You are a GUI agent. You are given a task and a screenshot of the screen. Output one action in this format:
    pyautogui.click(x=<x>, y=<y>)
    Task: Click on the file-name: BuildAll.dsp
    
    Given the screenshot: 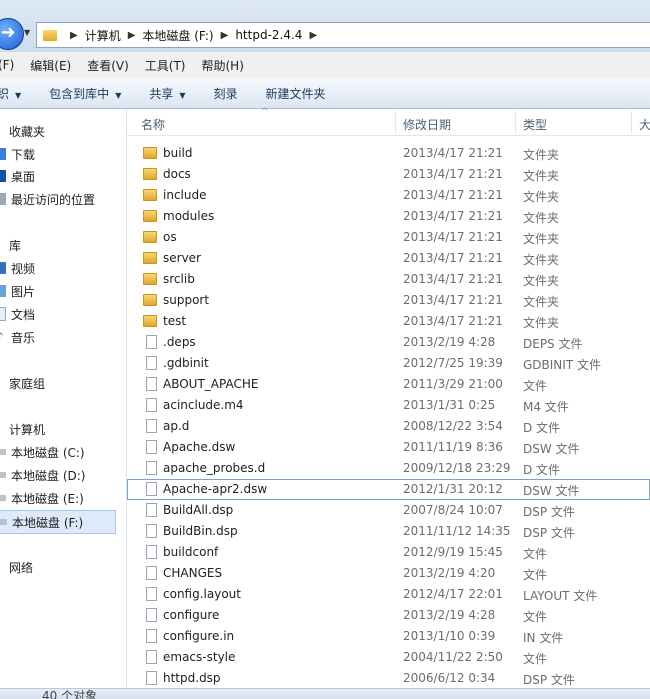 What is the action you would take?
    pyautogui.click(x=198, y=510)
    